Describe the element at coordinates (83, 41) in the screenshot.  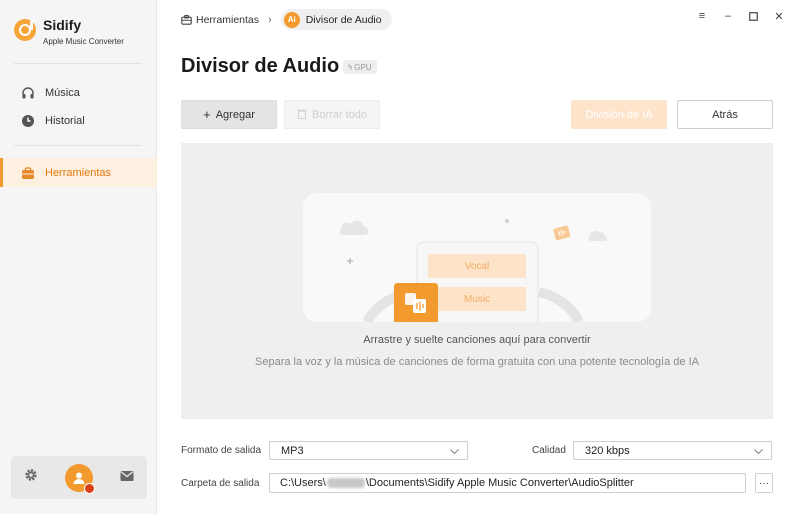
I see `app-subtitle: Apple Music Converter` at that location.